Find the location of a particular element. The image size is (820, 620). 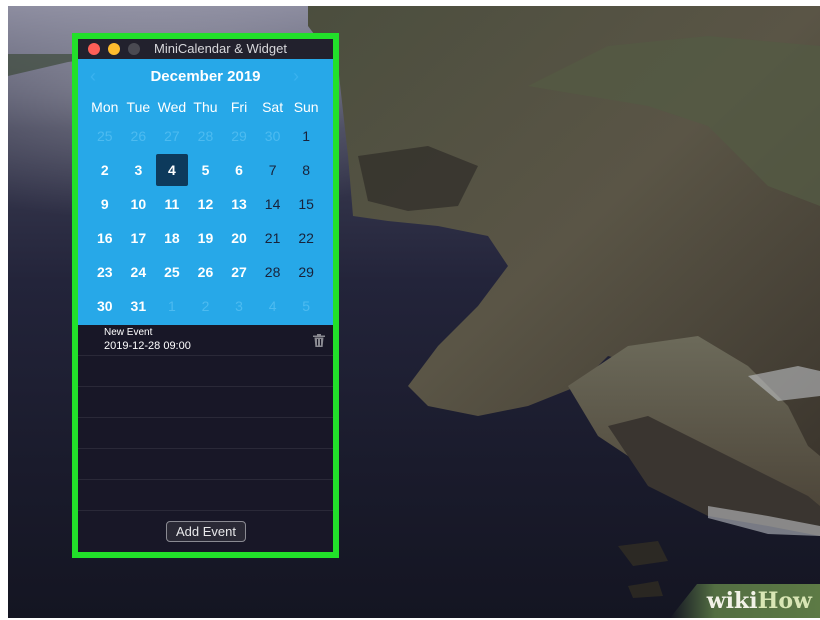

day-number: 19 is located at coordinates (205, 238).